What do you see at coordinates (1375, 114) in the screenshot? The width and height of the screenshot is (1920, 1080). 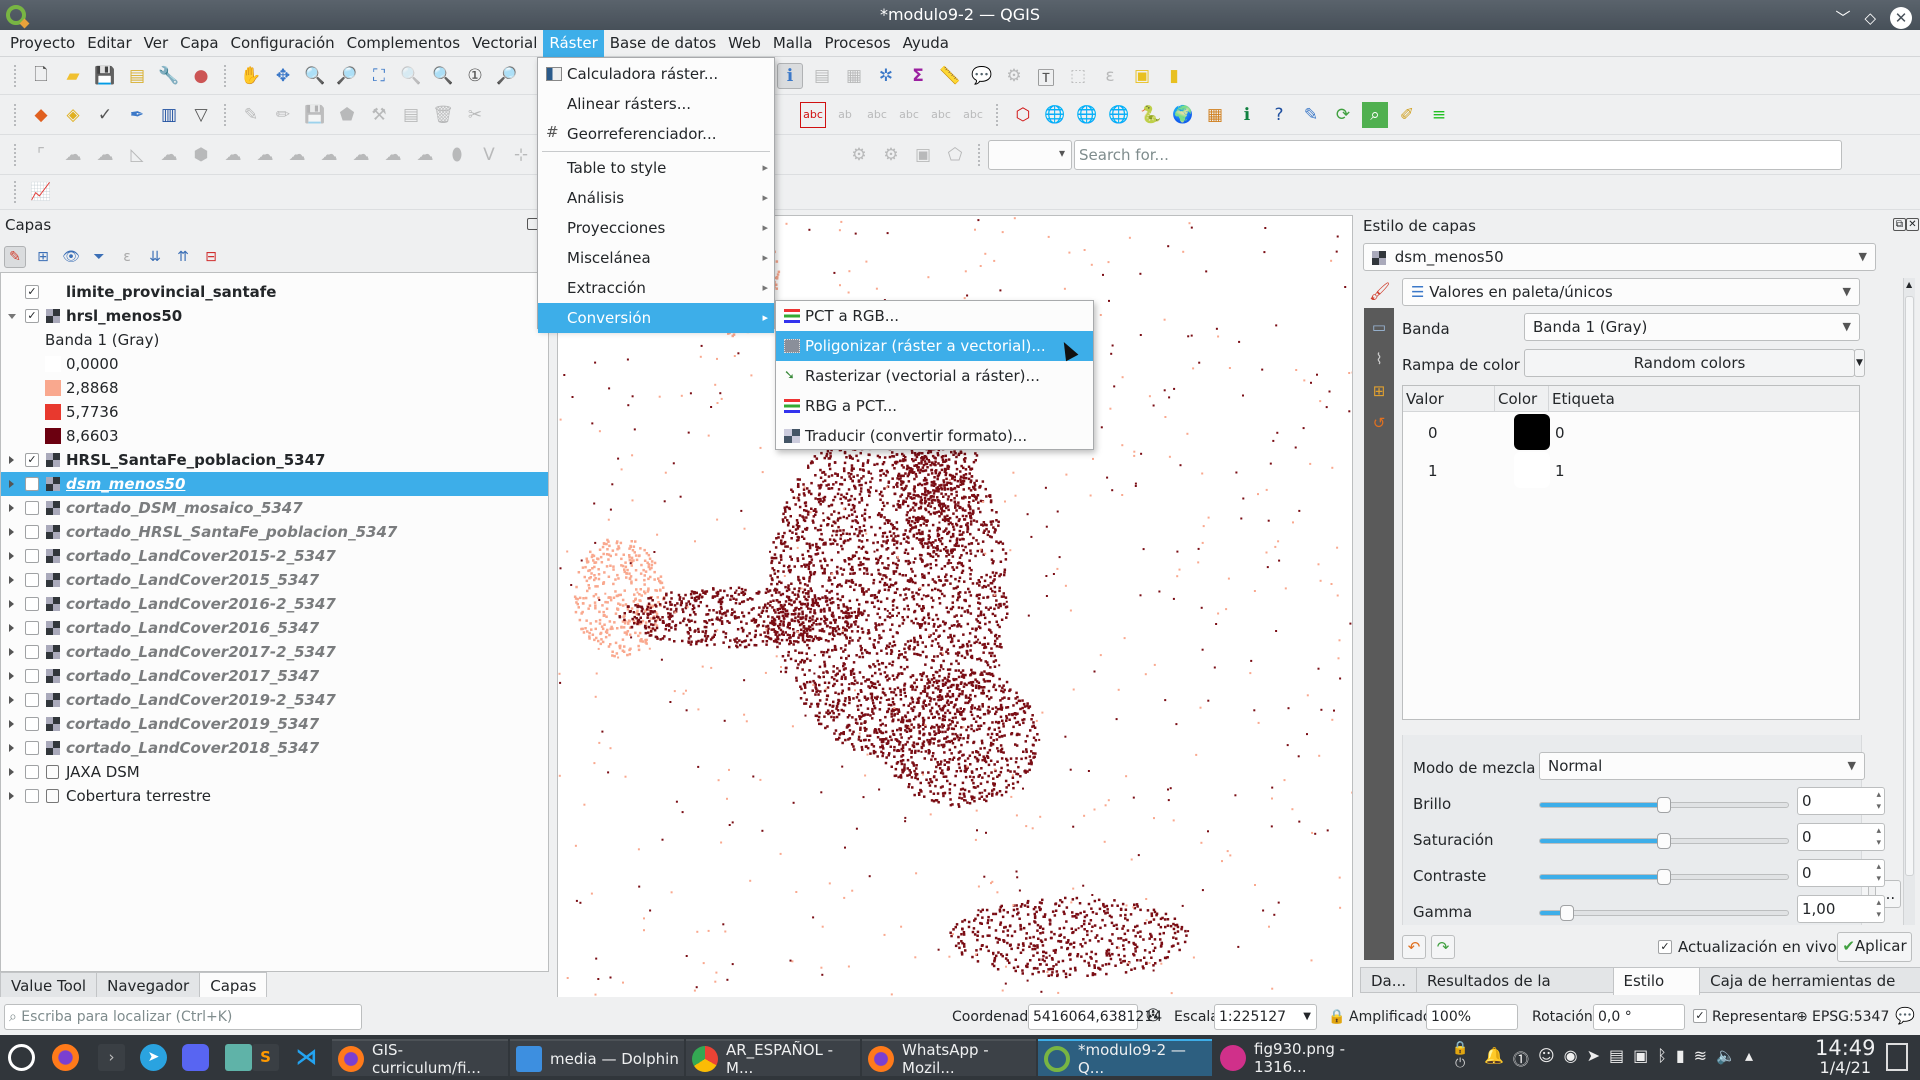 I see `quick-search-icon: ⌕` at bounding box center [1375, 114].